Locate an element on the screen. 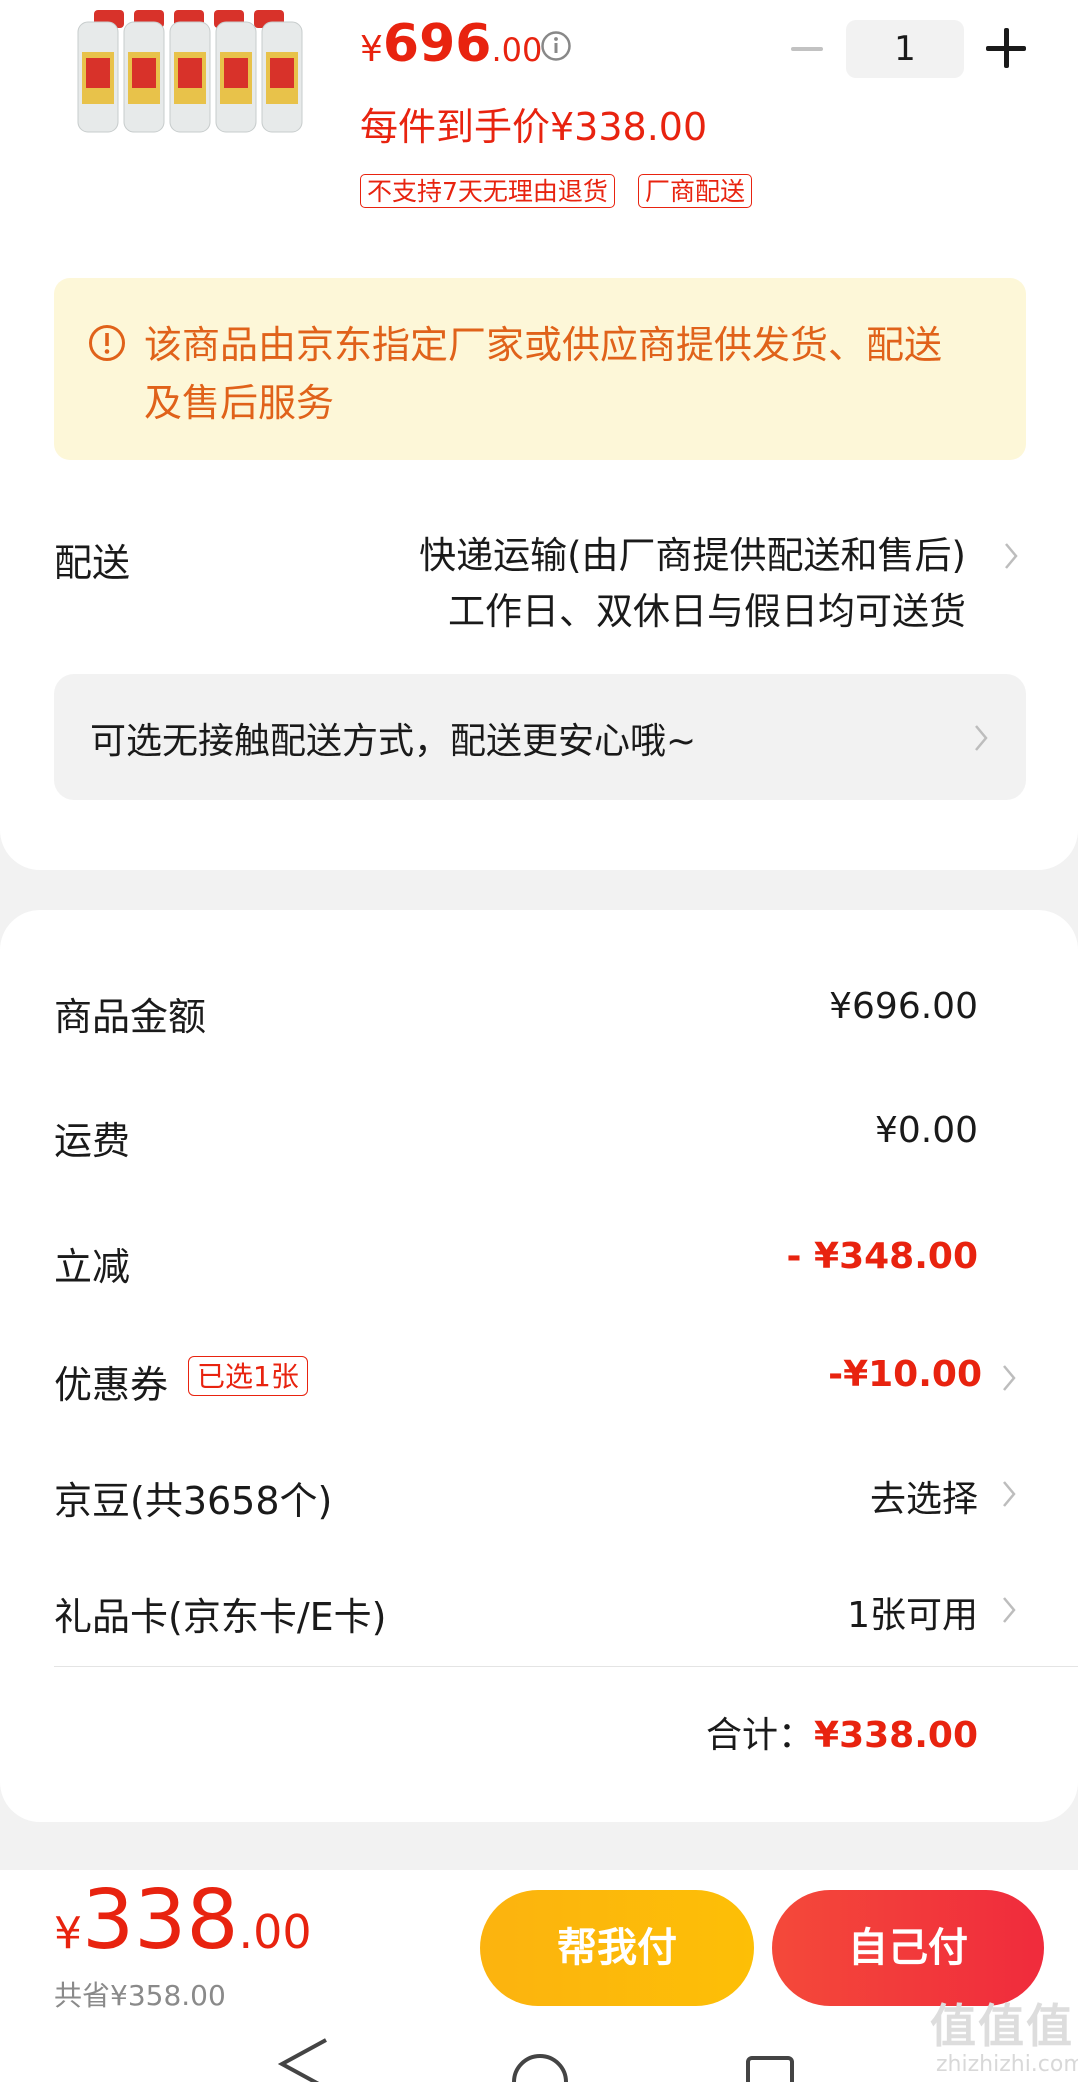 Image resolution: width=1078 pixels, height=2082 pixels. price-decimal: .00 is located at coordinates (517, 50).